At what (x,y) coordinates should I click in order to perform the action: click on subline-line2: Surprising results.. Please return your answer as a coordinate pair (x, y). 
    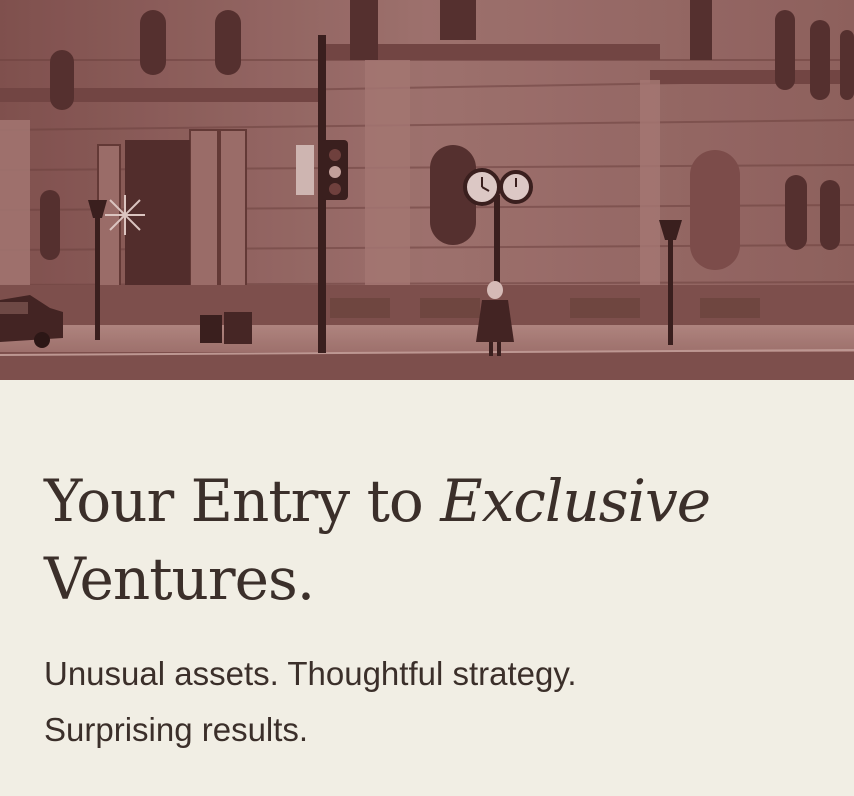
    Looking at the image, I should click on (176, 729).